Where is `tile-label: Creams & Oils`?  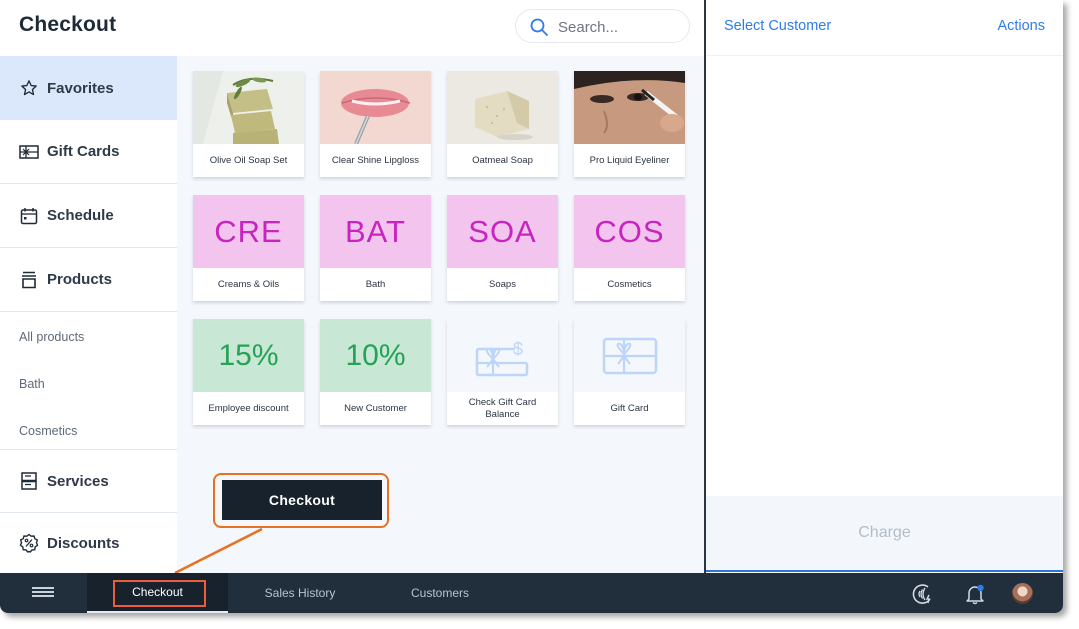 tile-label: Creams & Oils is located at coordinates (248, 284).